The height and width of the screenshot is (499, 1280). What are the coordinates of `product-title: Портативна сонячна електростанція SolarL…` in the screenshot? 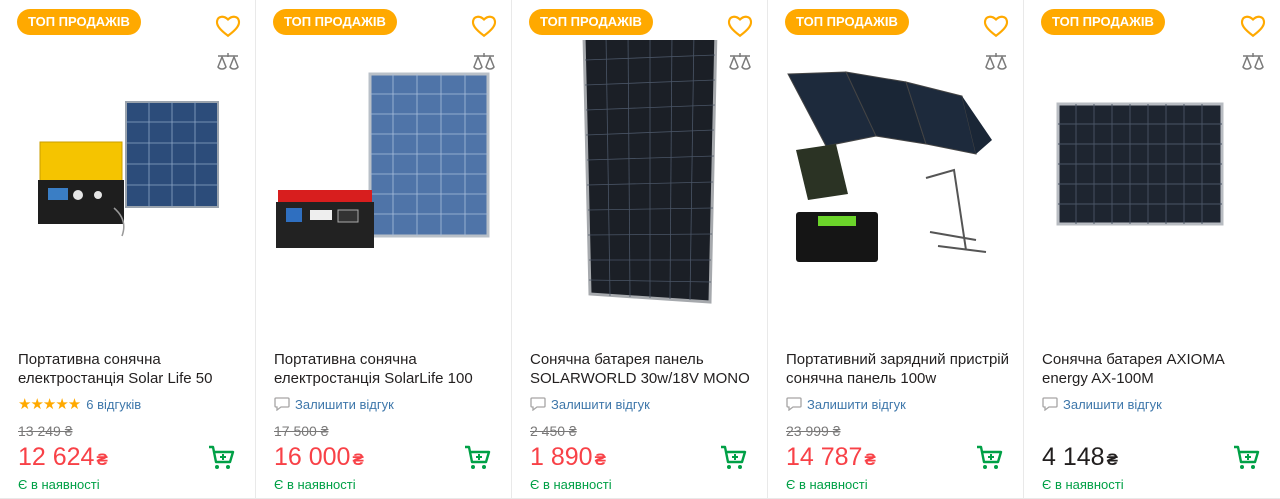 It's located at (388, 369).